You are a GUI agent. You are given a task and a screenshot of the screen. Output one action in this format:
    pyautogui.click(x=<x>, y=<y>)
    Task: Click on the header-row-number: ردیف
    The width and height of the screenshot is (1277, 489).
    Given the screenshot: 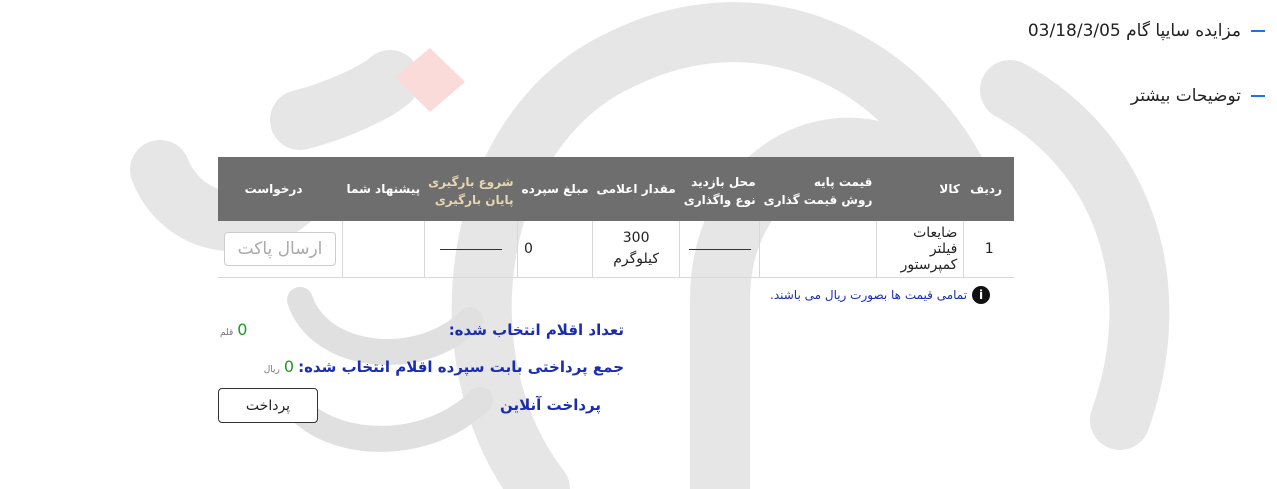 What is the action you would take?
    pyautogui.click(x=988, y=189)
    